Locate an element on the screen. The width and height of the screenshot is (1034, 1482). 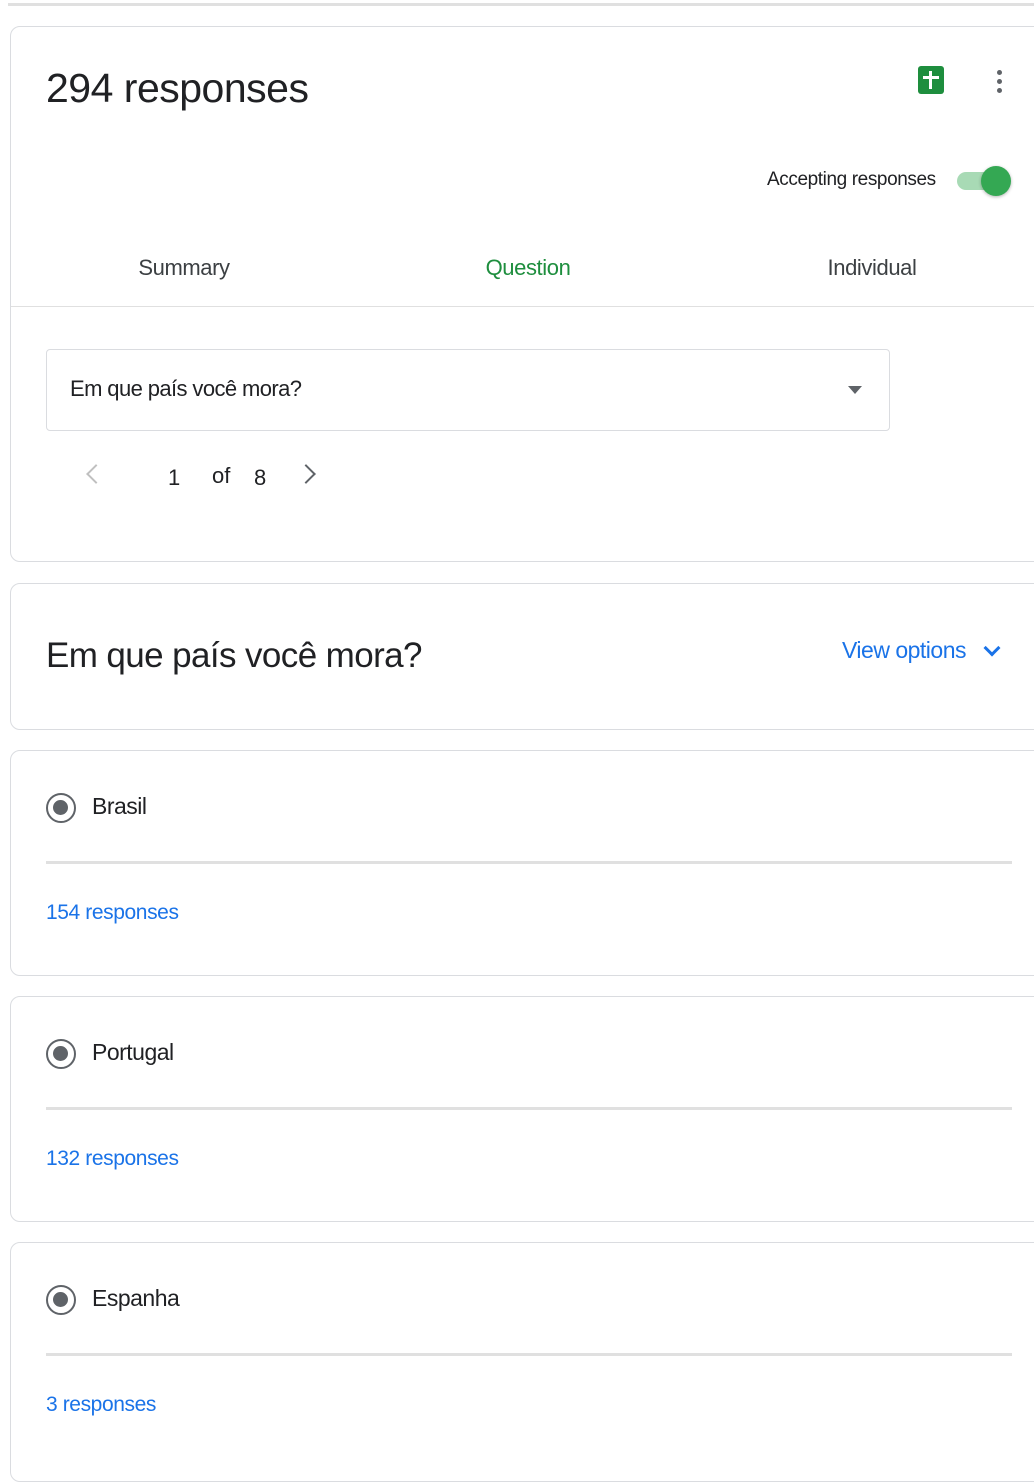
question-dropdown: Em que país você mora? is located at coordinates (468, 390).